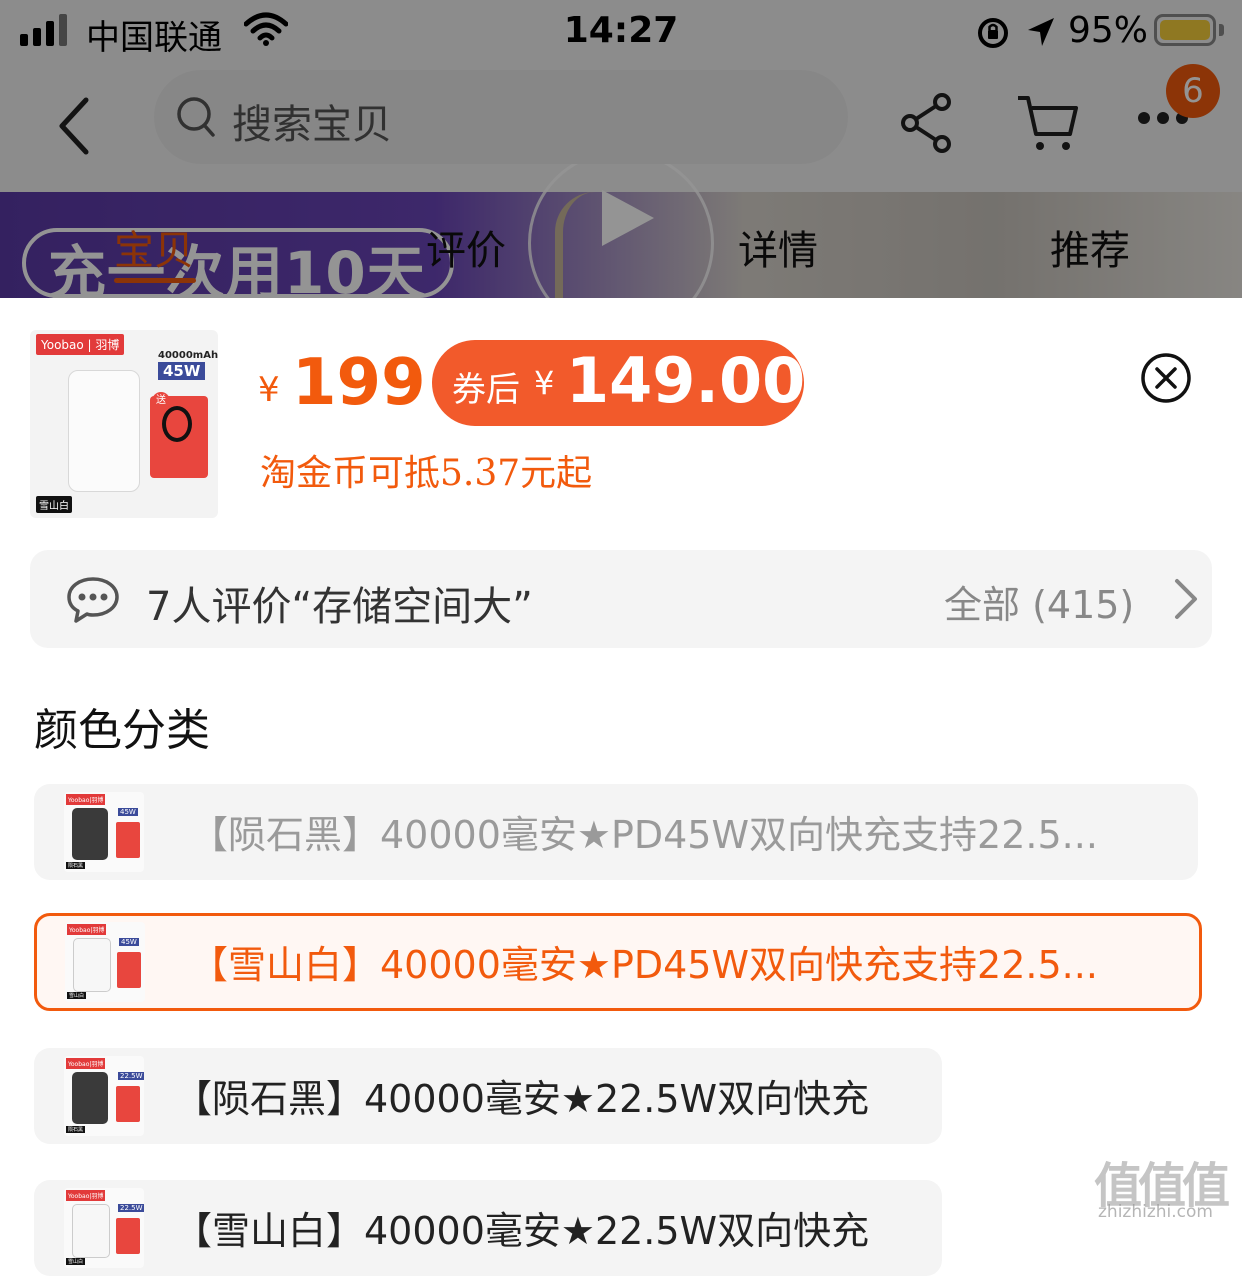 The height and width of the screenshot is (1276, 1242). Describe the element at coordinates (1164, 1188) in the screenshot. I see `site-watermark: 值值值 zhizhizhi.com` at that location.